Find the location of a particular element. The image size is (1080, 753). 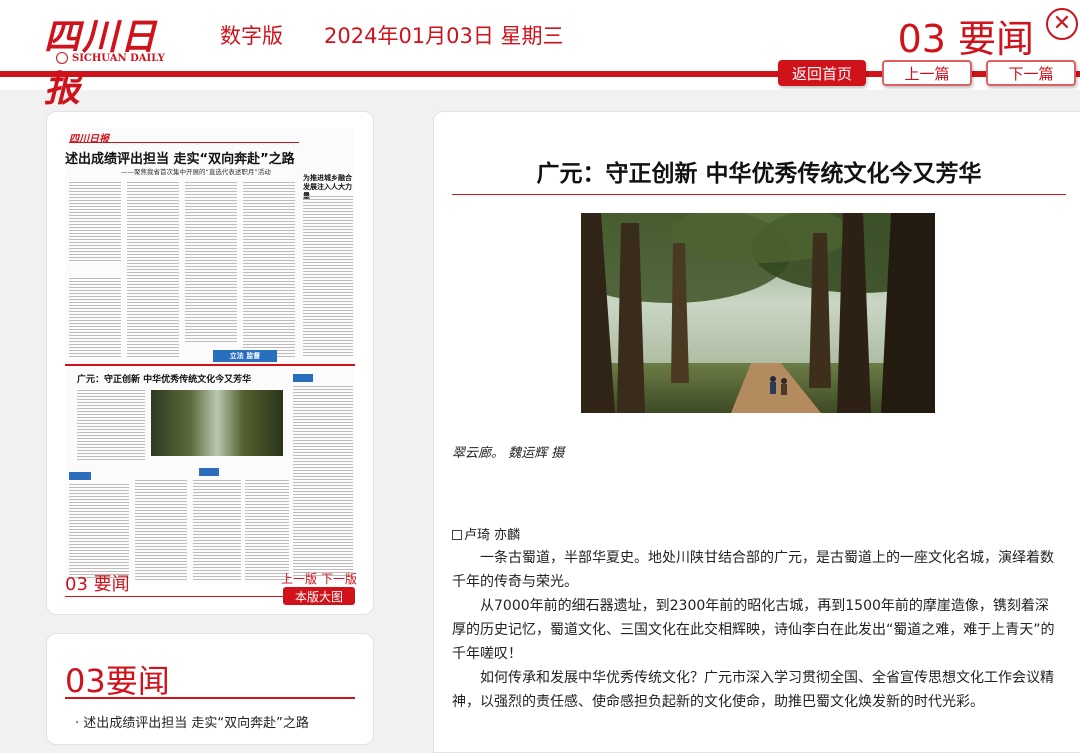

next-article-button: 下一篇 is located at coordinates (1031, 73).